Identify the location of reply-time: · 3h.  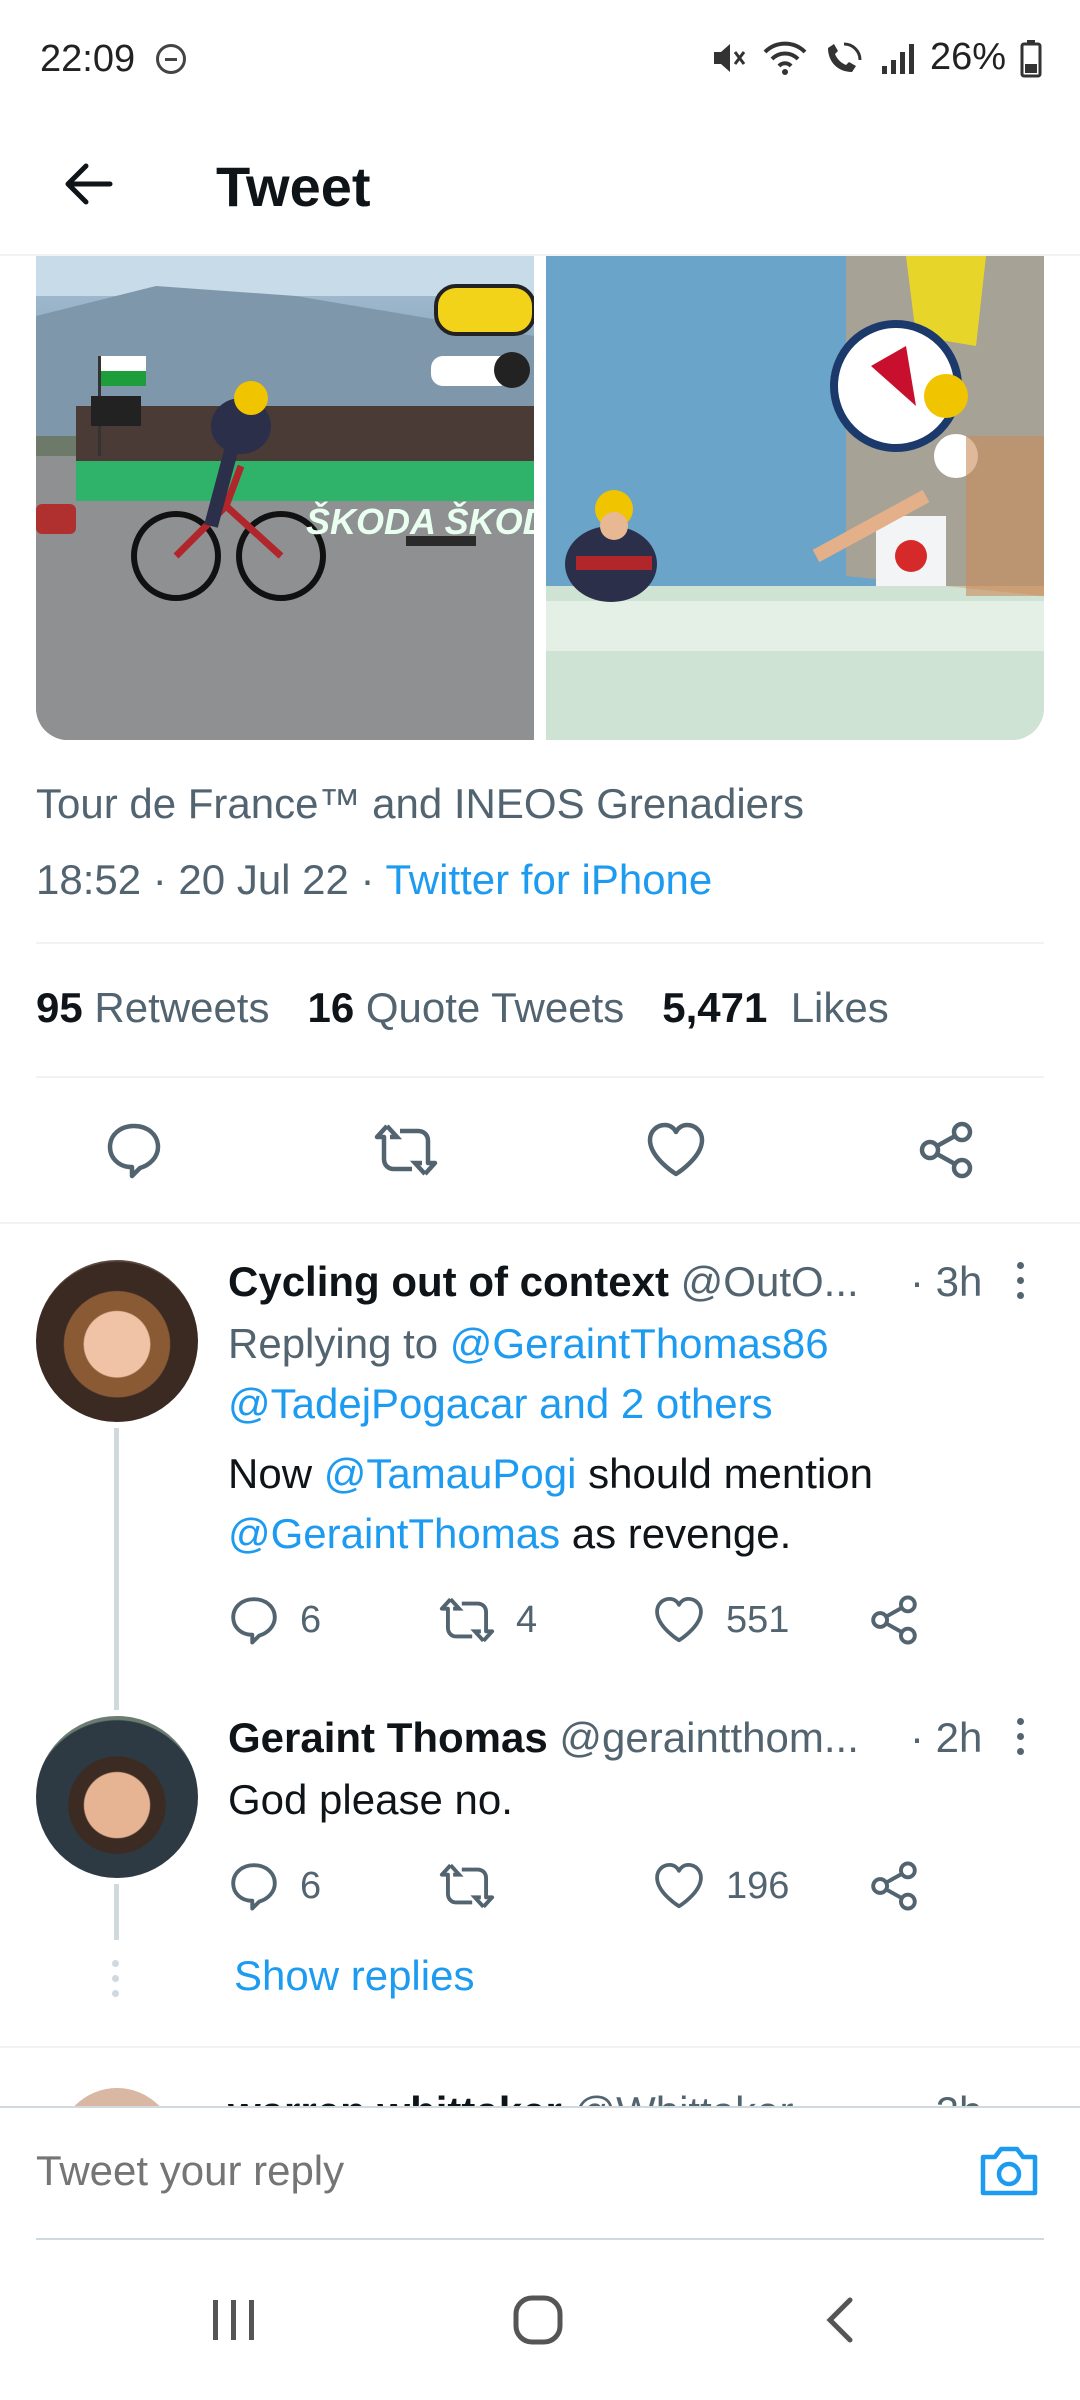
(946, 1281).